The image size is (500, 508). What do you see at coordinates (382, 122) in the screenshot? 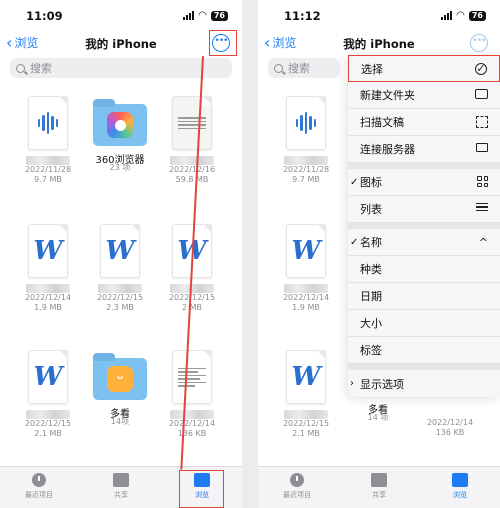
I see `menu-item-label: 扫描文稿` at bounding box center [382, 122].